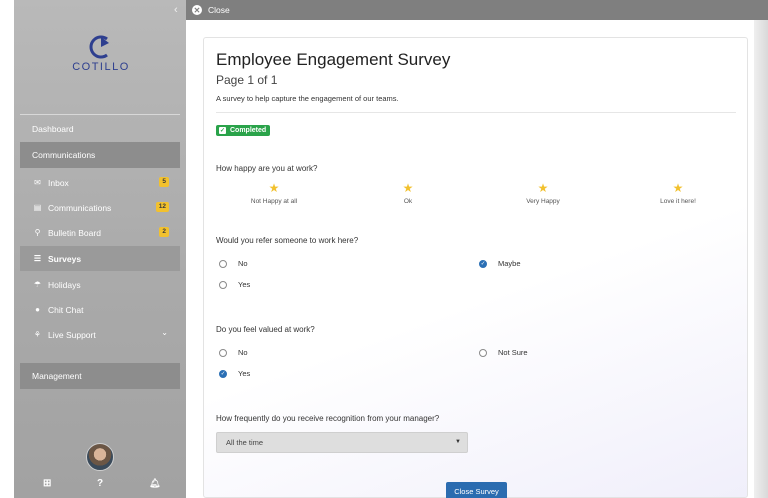  I want to click on scroll-area-edge, so click(761, 259).